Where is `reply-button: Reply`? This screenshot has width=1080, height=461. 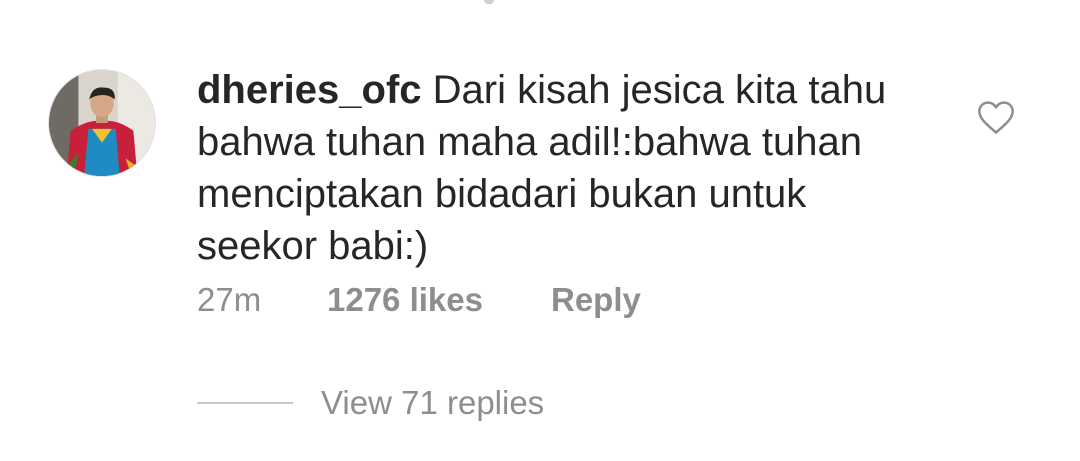 reply-button: Reply is located at coordinates (596, 300).